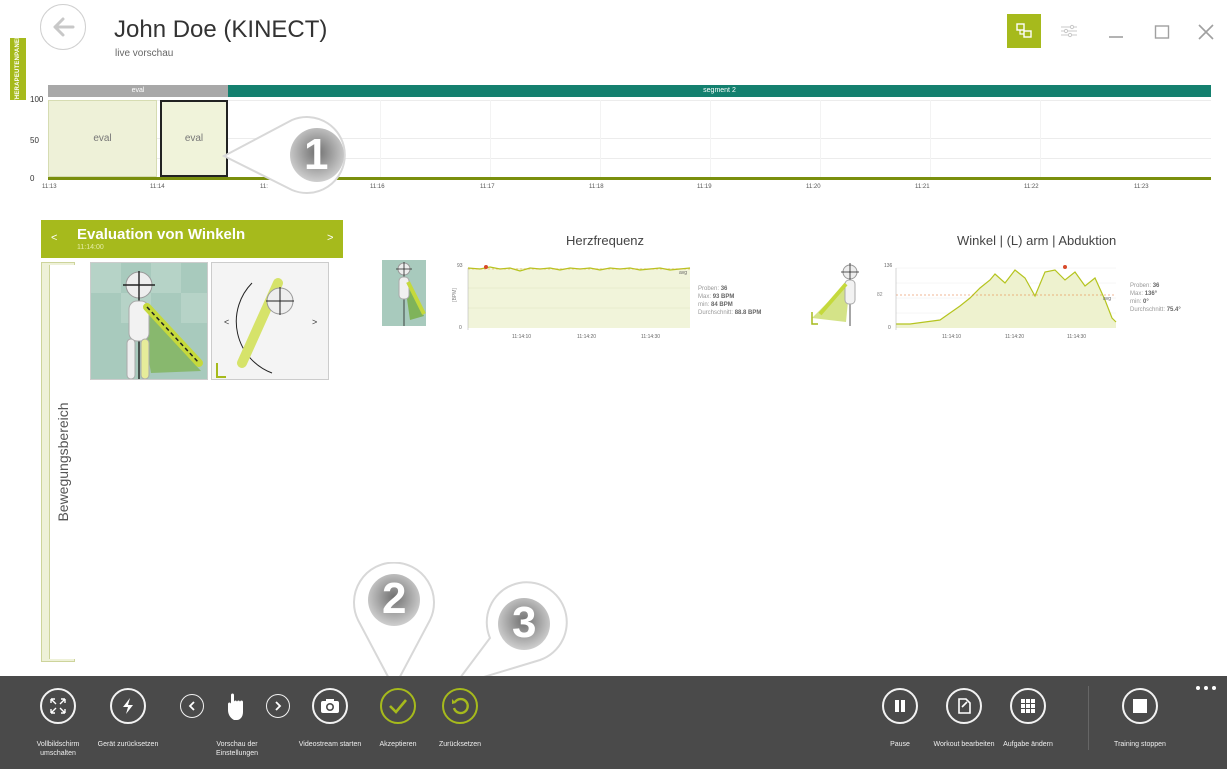  What do you see at coordinates (283, 155) in the screenshot?
I see `callout-bubble-graphic` at bounding box center [283, 155].